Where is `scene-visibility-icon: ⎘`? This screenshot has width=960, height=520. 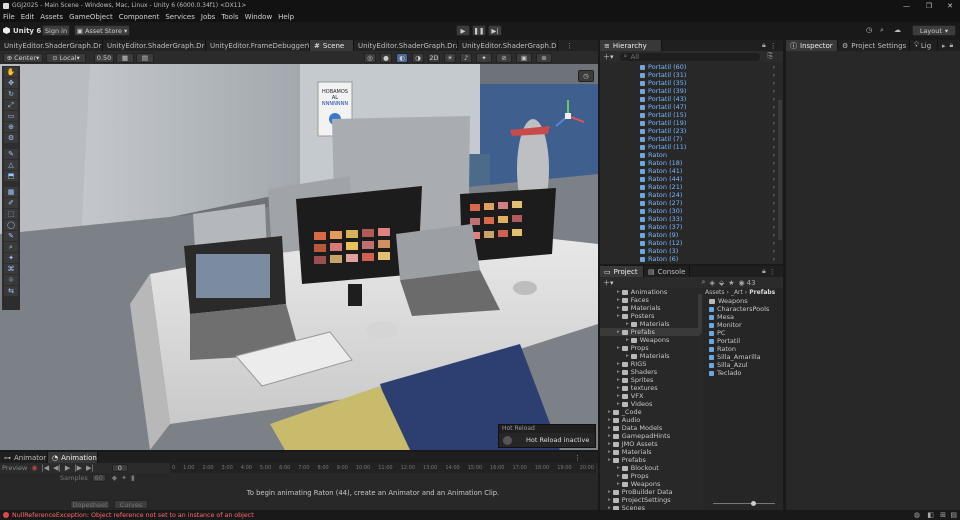
scene-visibility-icon: ⎘ is located at coordinates (771, 56).